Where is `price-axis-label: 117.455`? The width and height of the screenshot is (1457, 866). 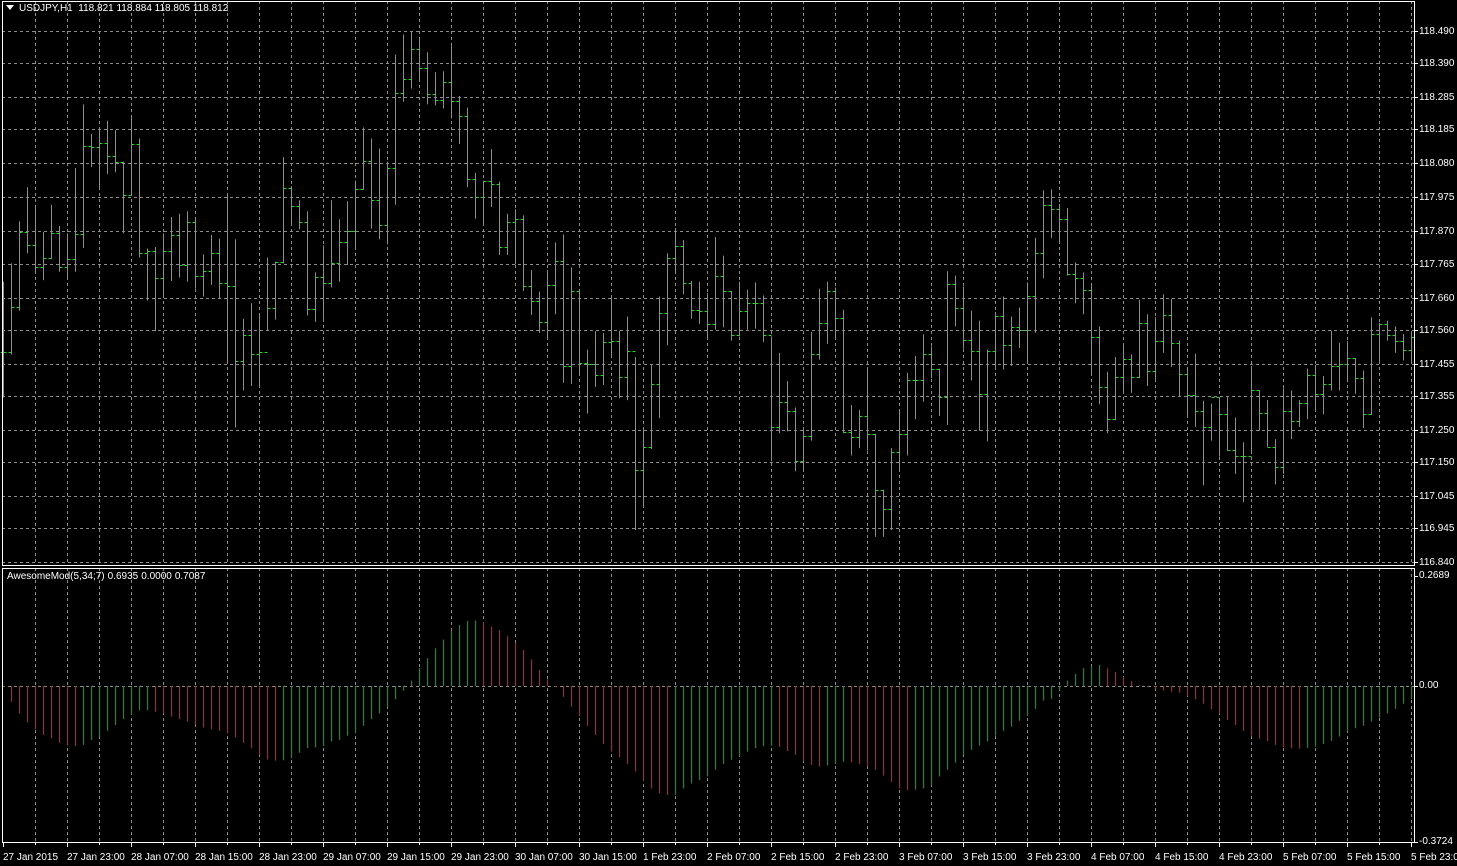
price-axis-label: 117.455 is located at coordinates (1437, 364).